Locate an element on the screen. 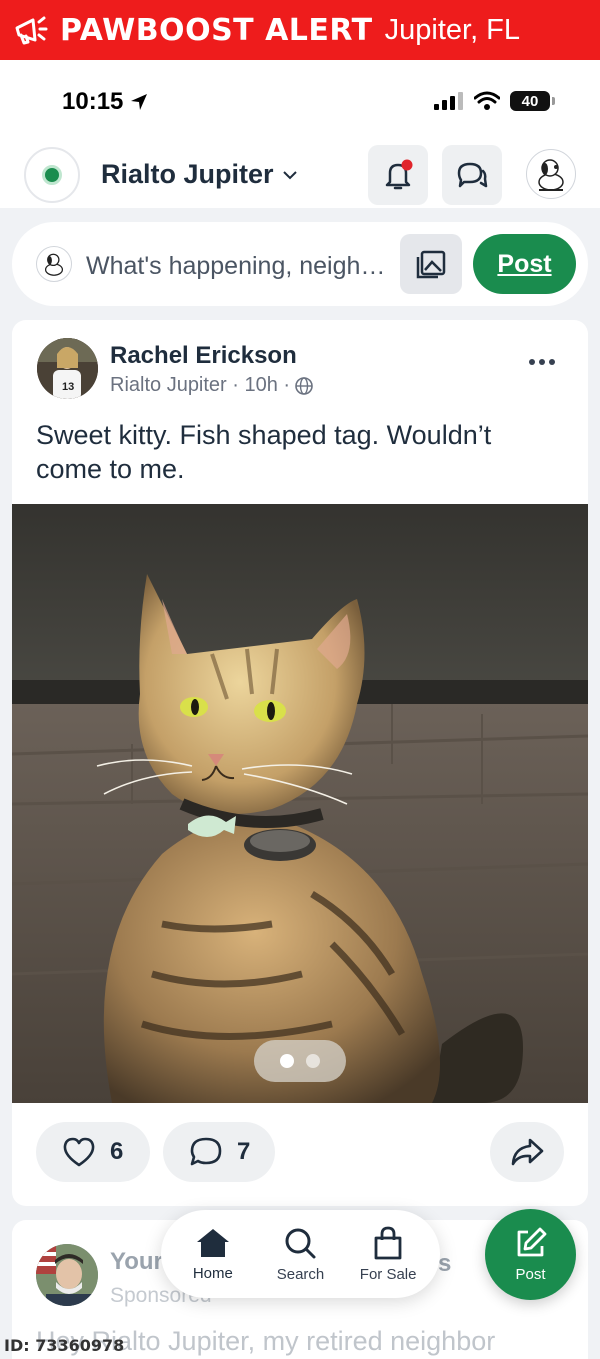 This screenshot has width=600, height=1359. composer-avatar is located at coordinates (54, 264).